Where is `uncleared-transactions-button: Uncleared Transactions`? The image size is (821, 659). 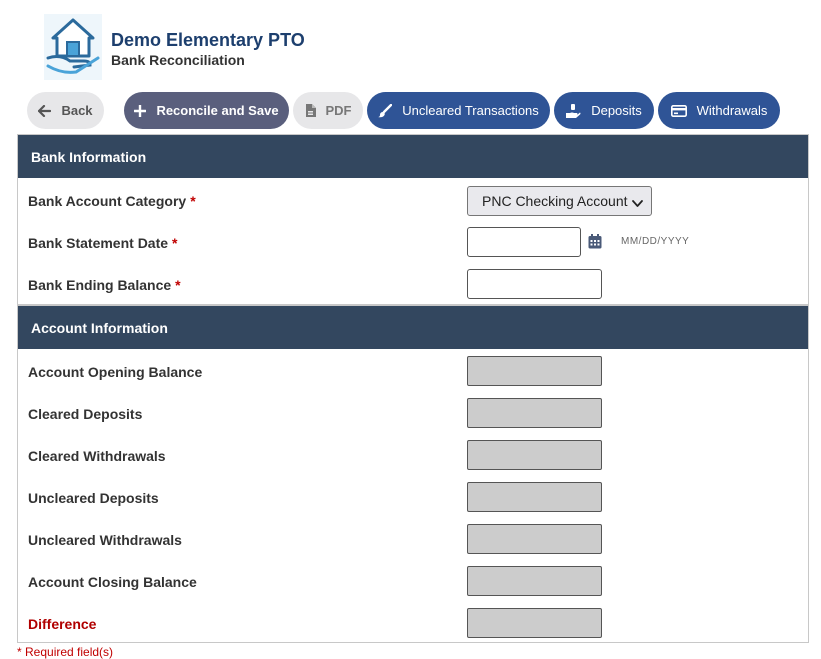
uncleared-transactions-button: Uncleared Transactions is located at coordinates (458, 110).